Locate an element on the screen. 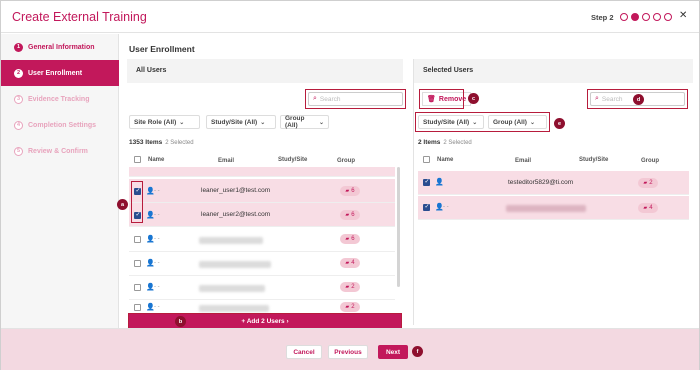 Image resolution: width=700 pixels, height=370 pixels. group-filter: Group (All) ⌄ is located at coordinates (304, 122).